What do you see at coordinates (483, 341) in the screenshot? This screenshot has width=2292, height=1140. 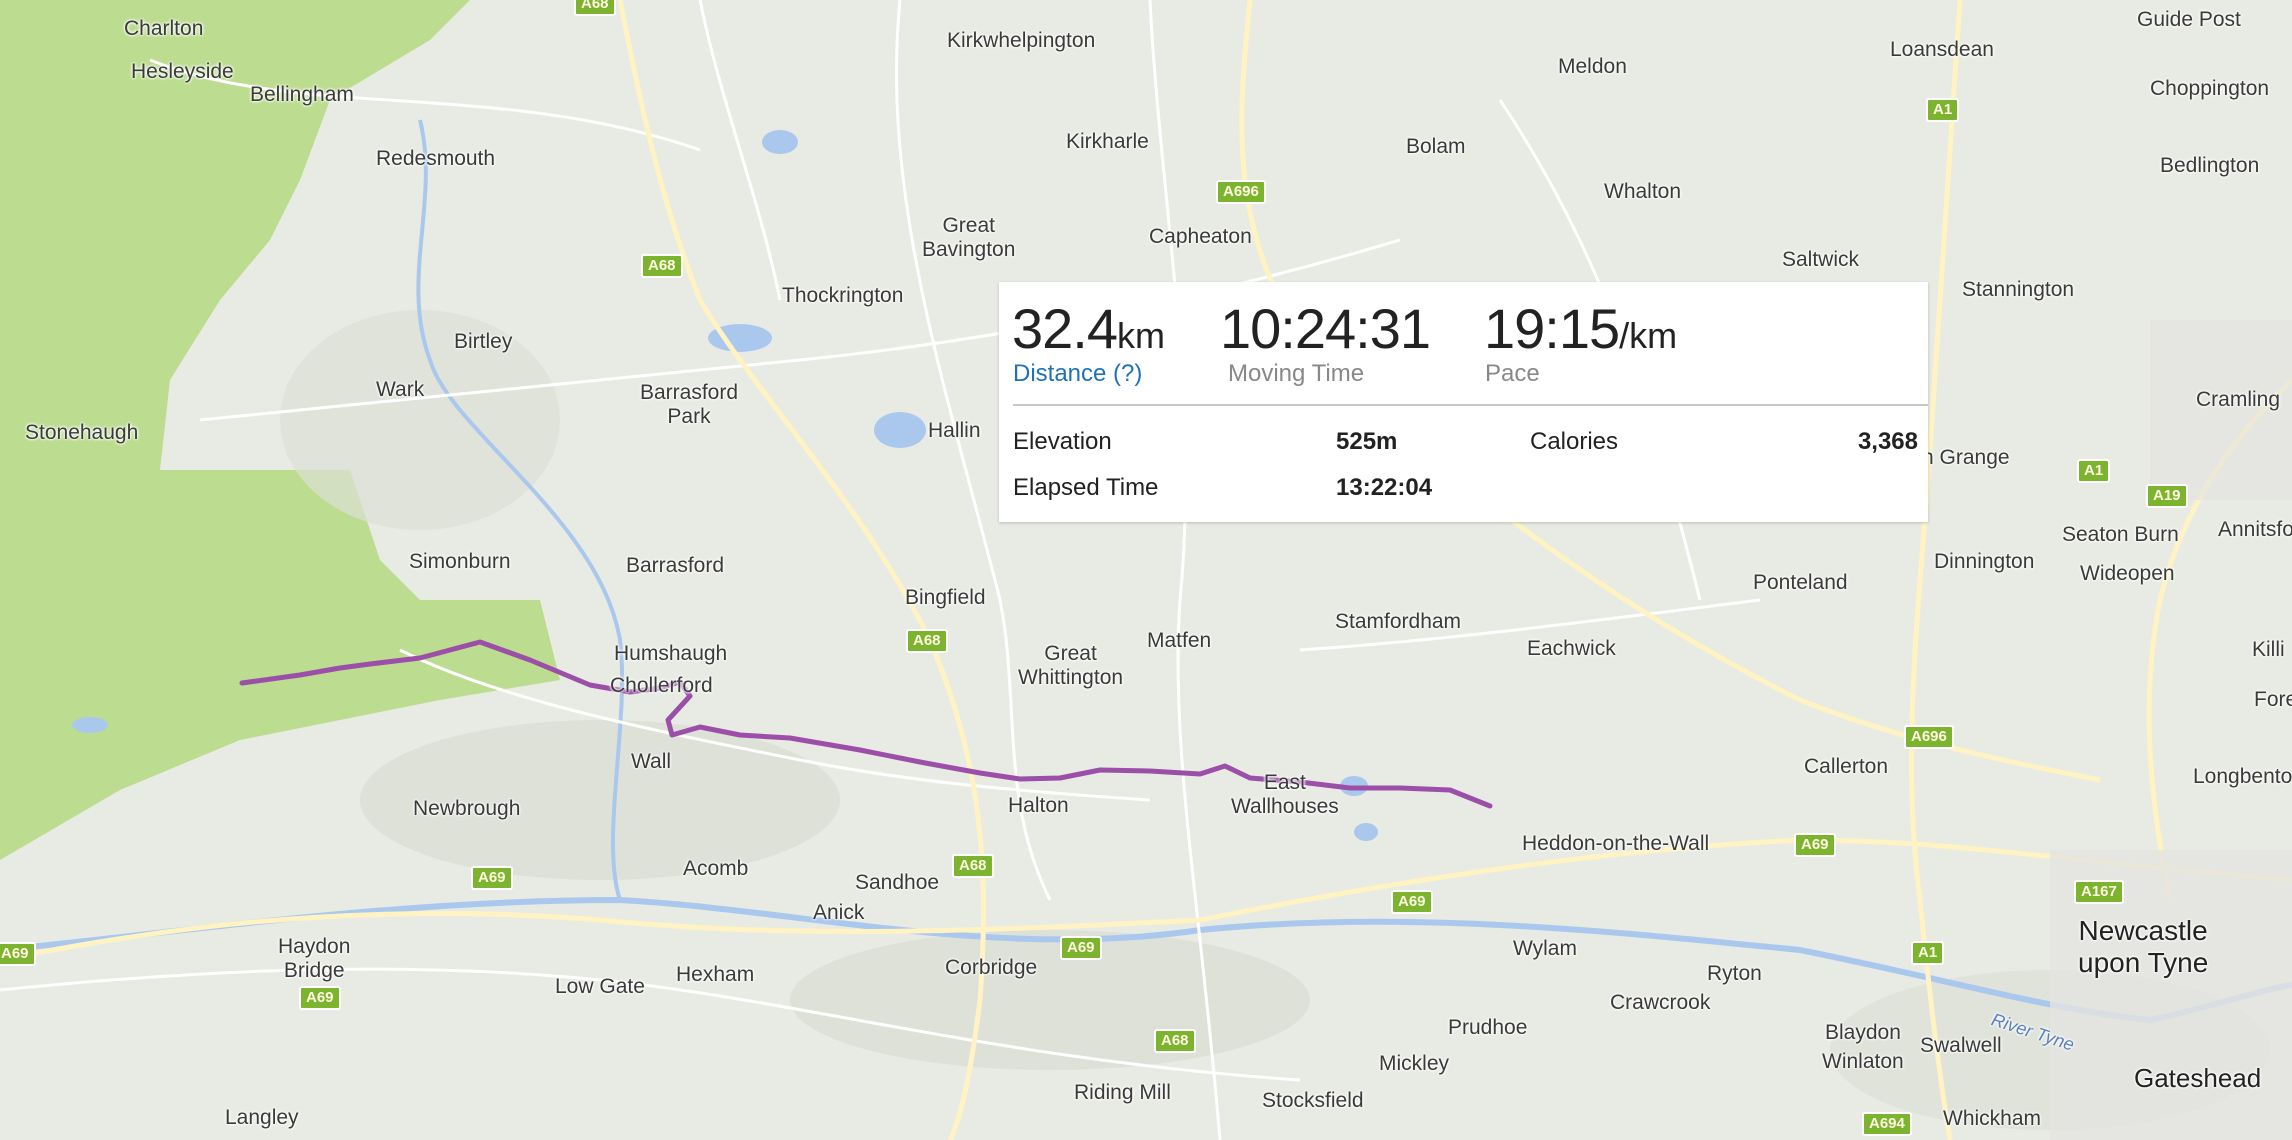 I see `place-label: Birtley` at bounding box center [483, 341].